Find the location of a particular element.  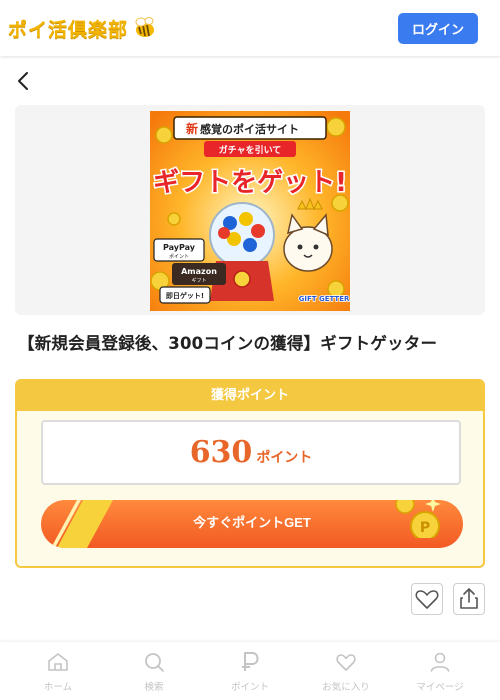

back-arrow-icon is located at coordinates (24, 81).